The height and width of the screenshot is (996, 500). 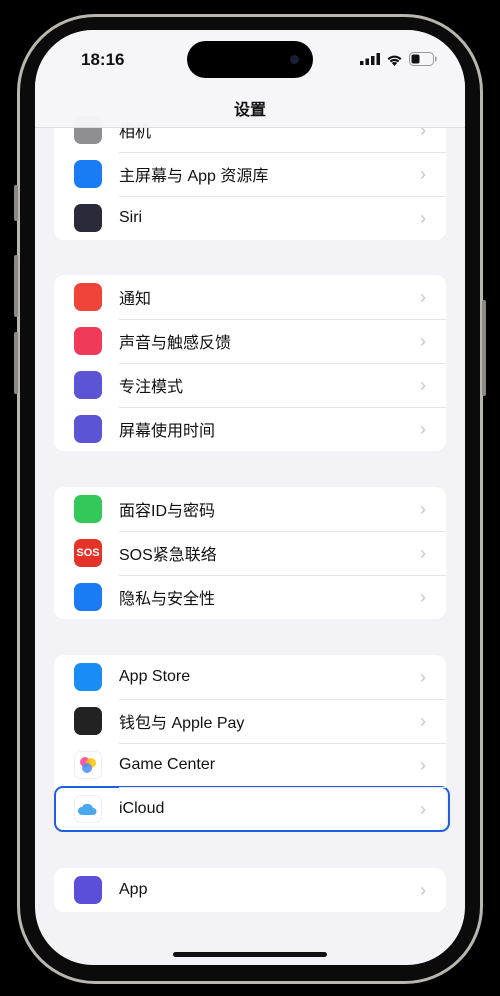 I want to click on settings-row-label: 隐私与安全性, so click(x=167, y=599).